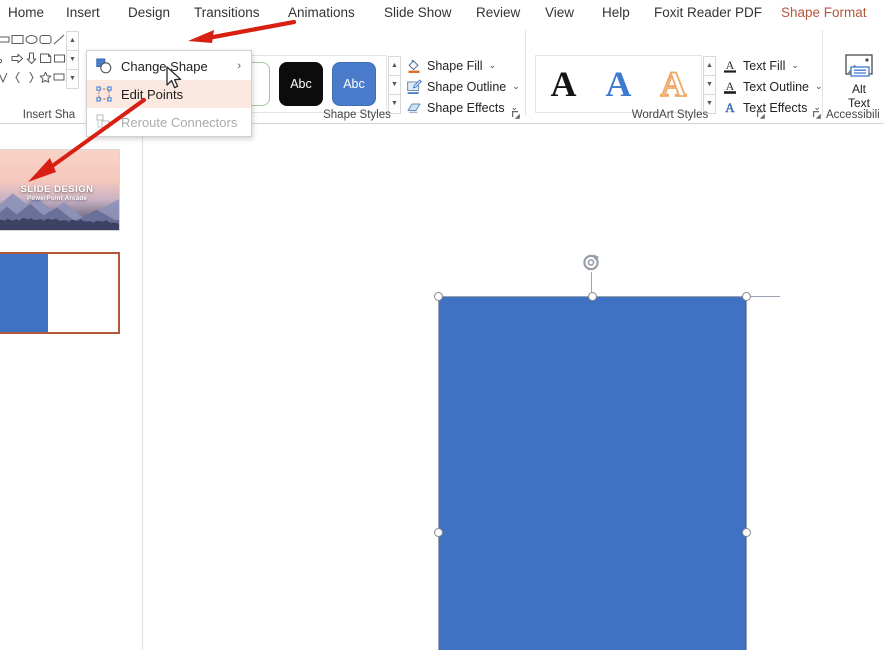 The image size is (884, 650). I want to click on text-outline-button: A Text Outline ⌄, so click(772, 86).